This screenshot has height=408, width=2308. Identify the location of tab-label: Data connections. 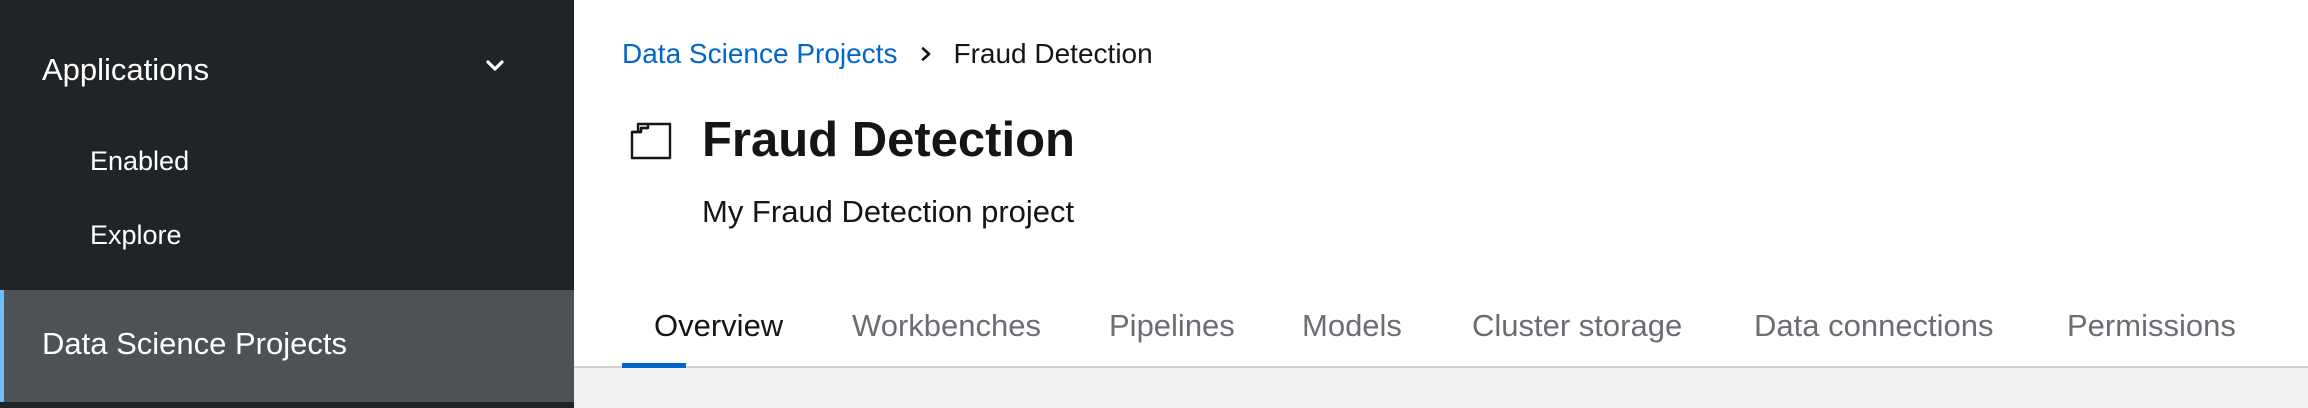
(1874, 325).